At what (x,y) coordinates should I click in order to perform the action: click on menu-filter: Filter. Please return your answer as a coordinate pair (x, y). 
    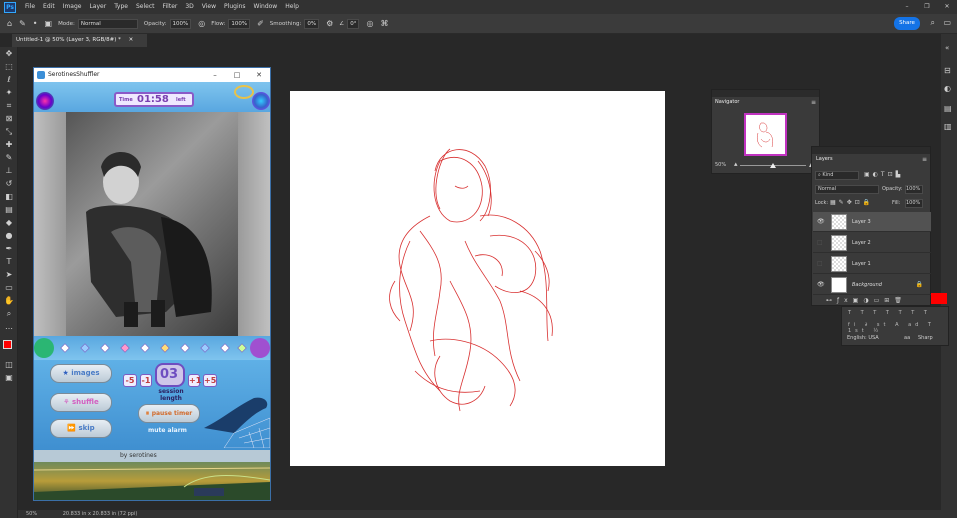
    Looking at the image, I should click on (170, 7).